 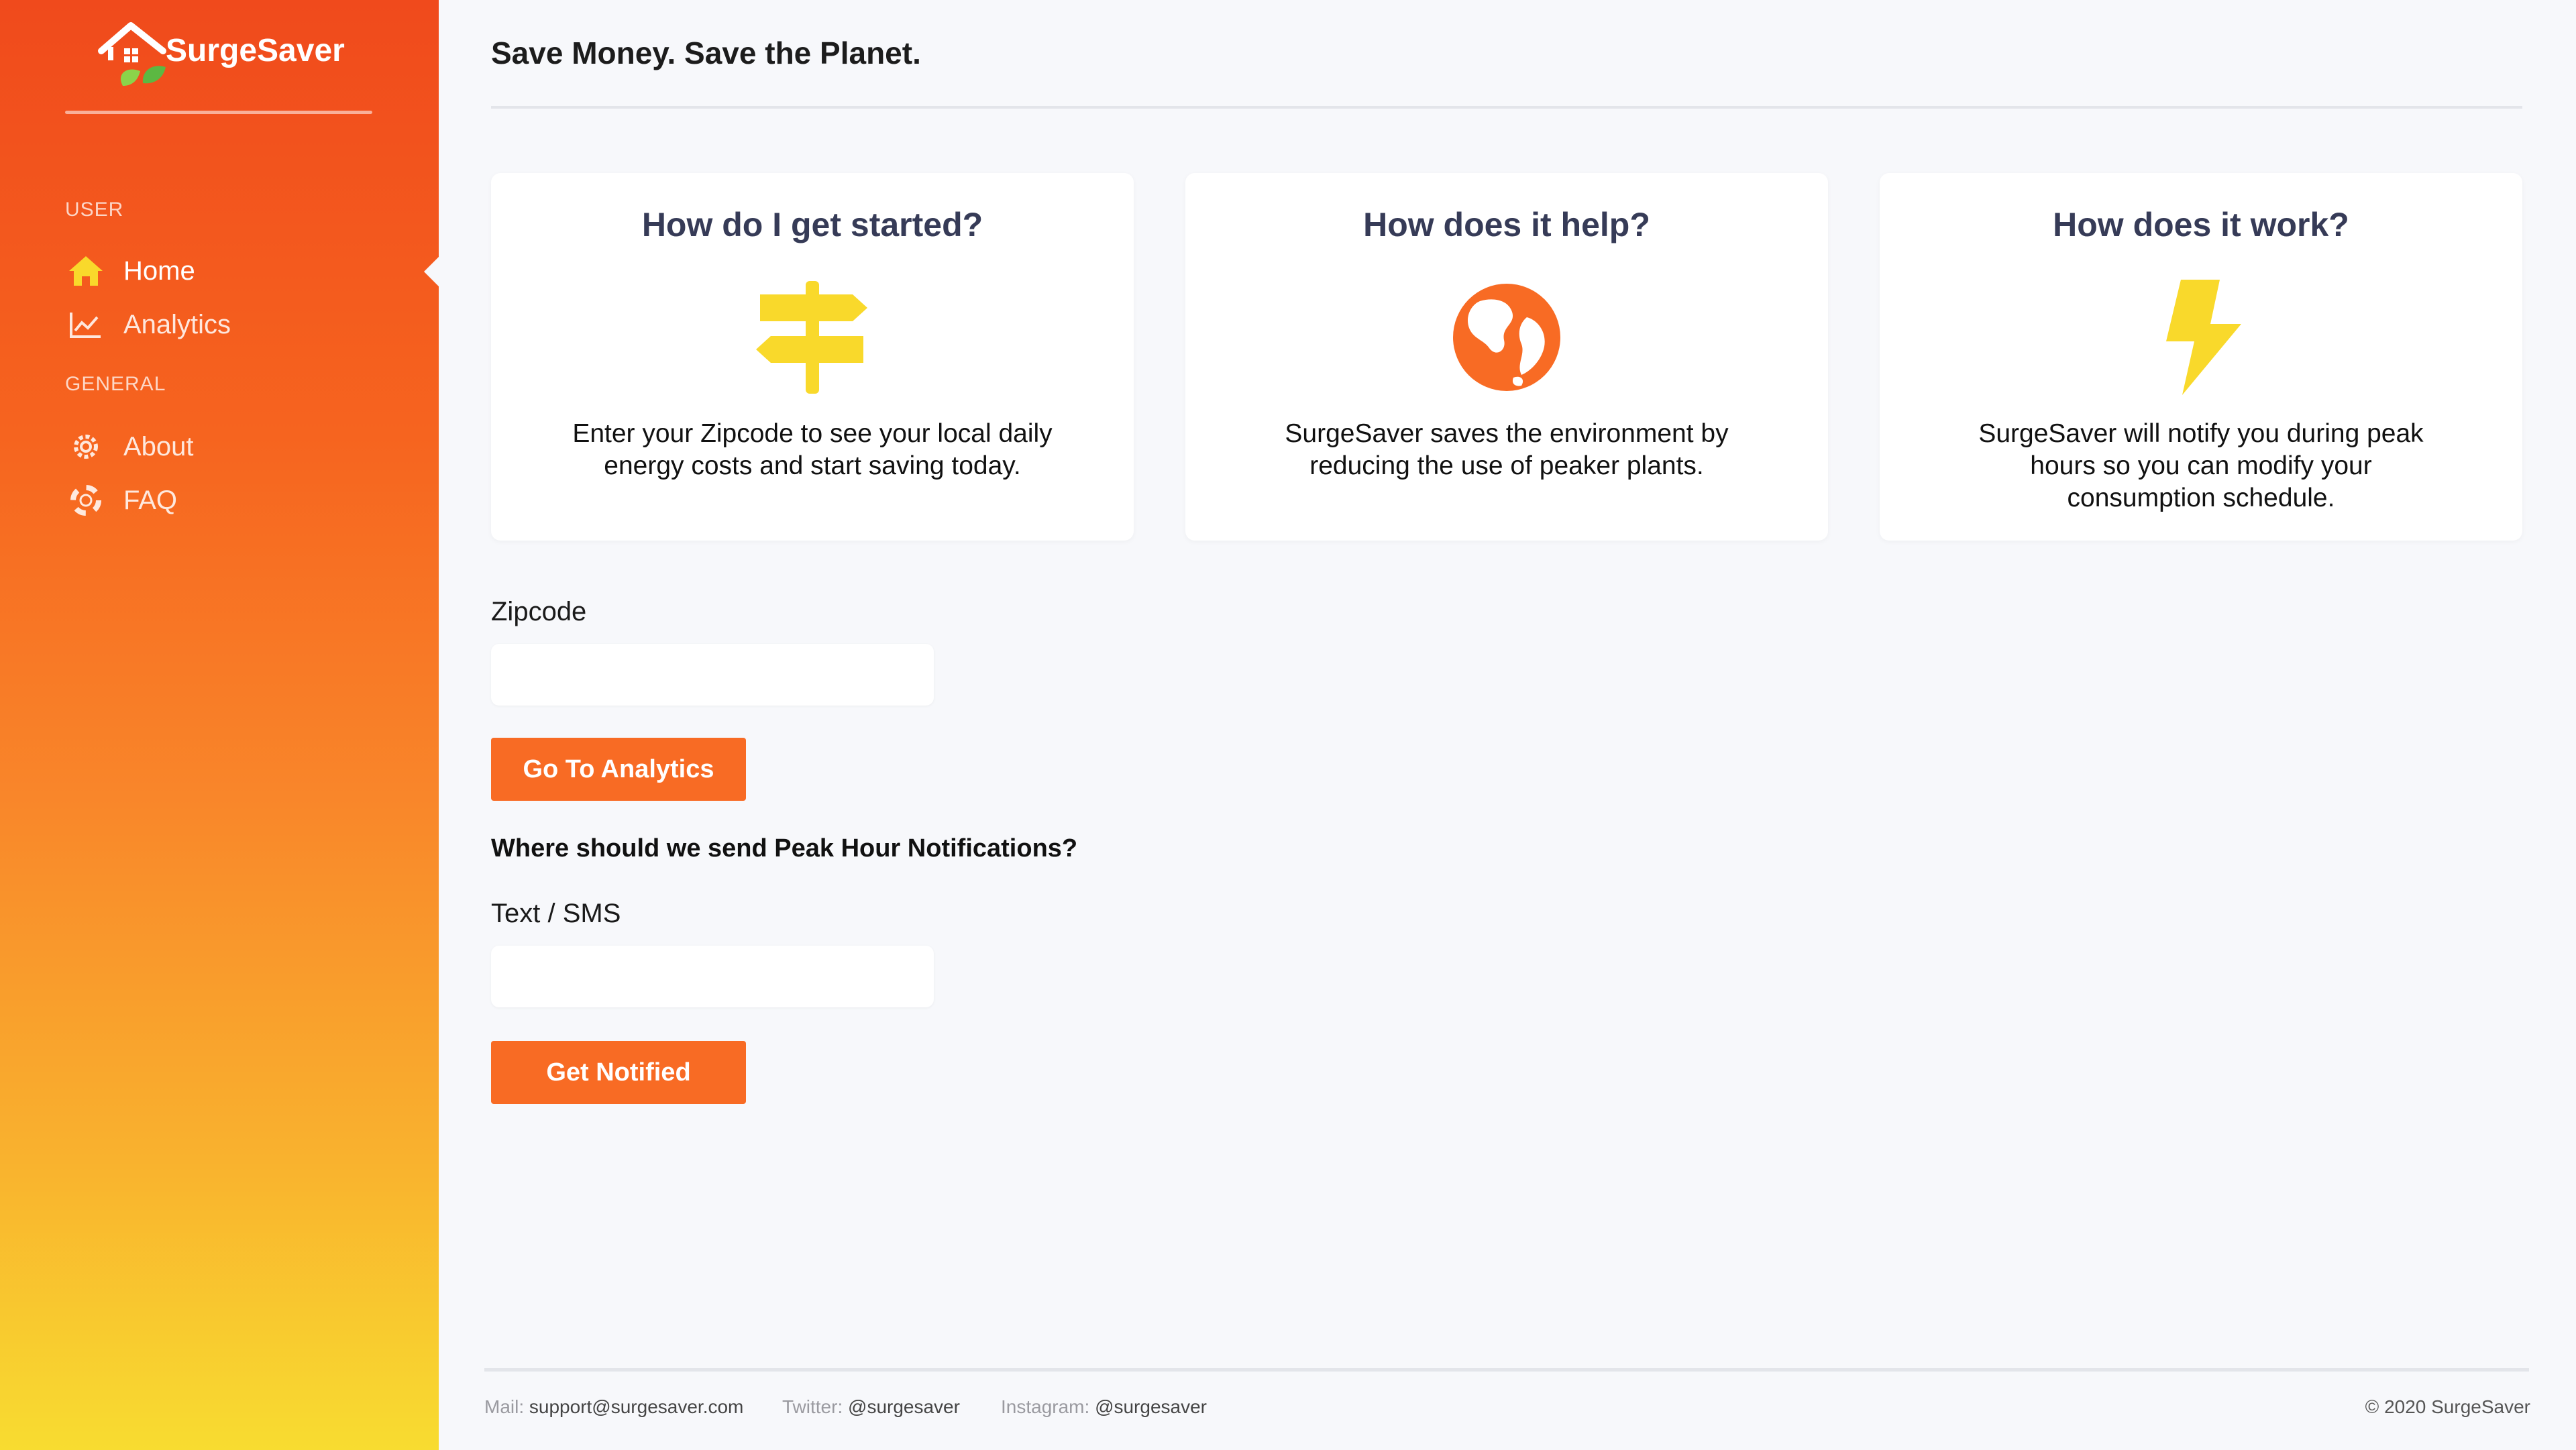 I want to click on card-title: How does it help?, so click(x=1506, y=224).